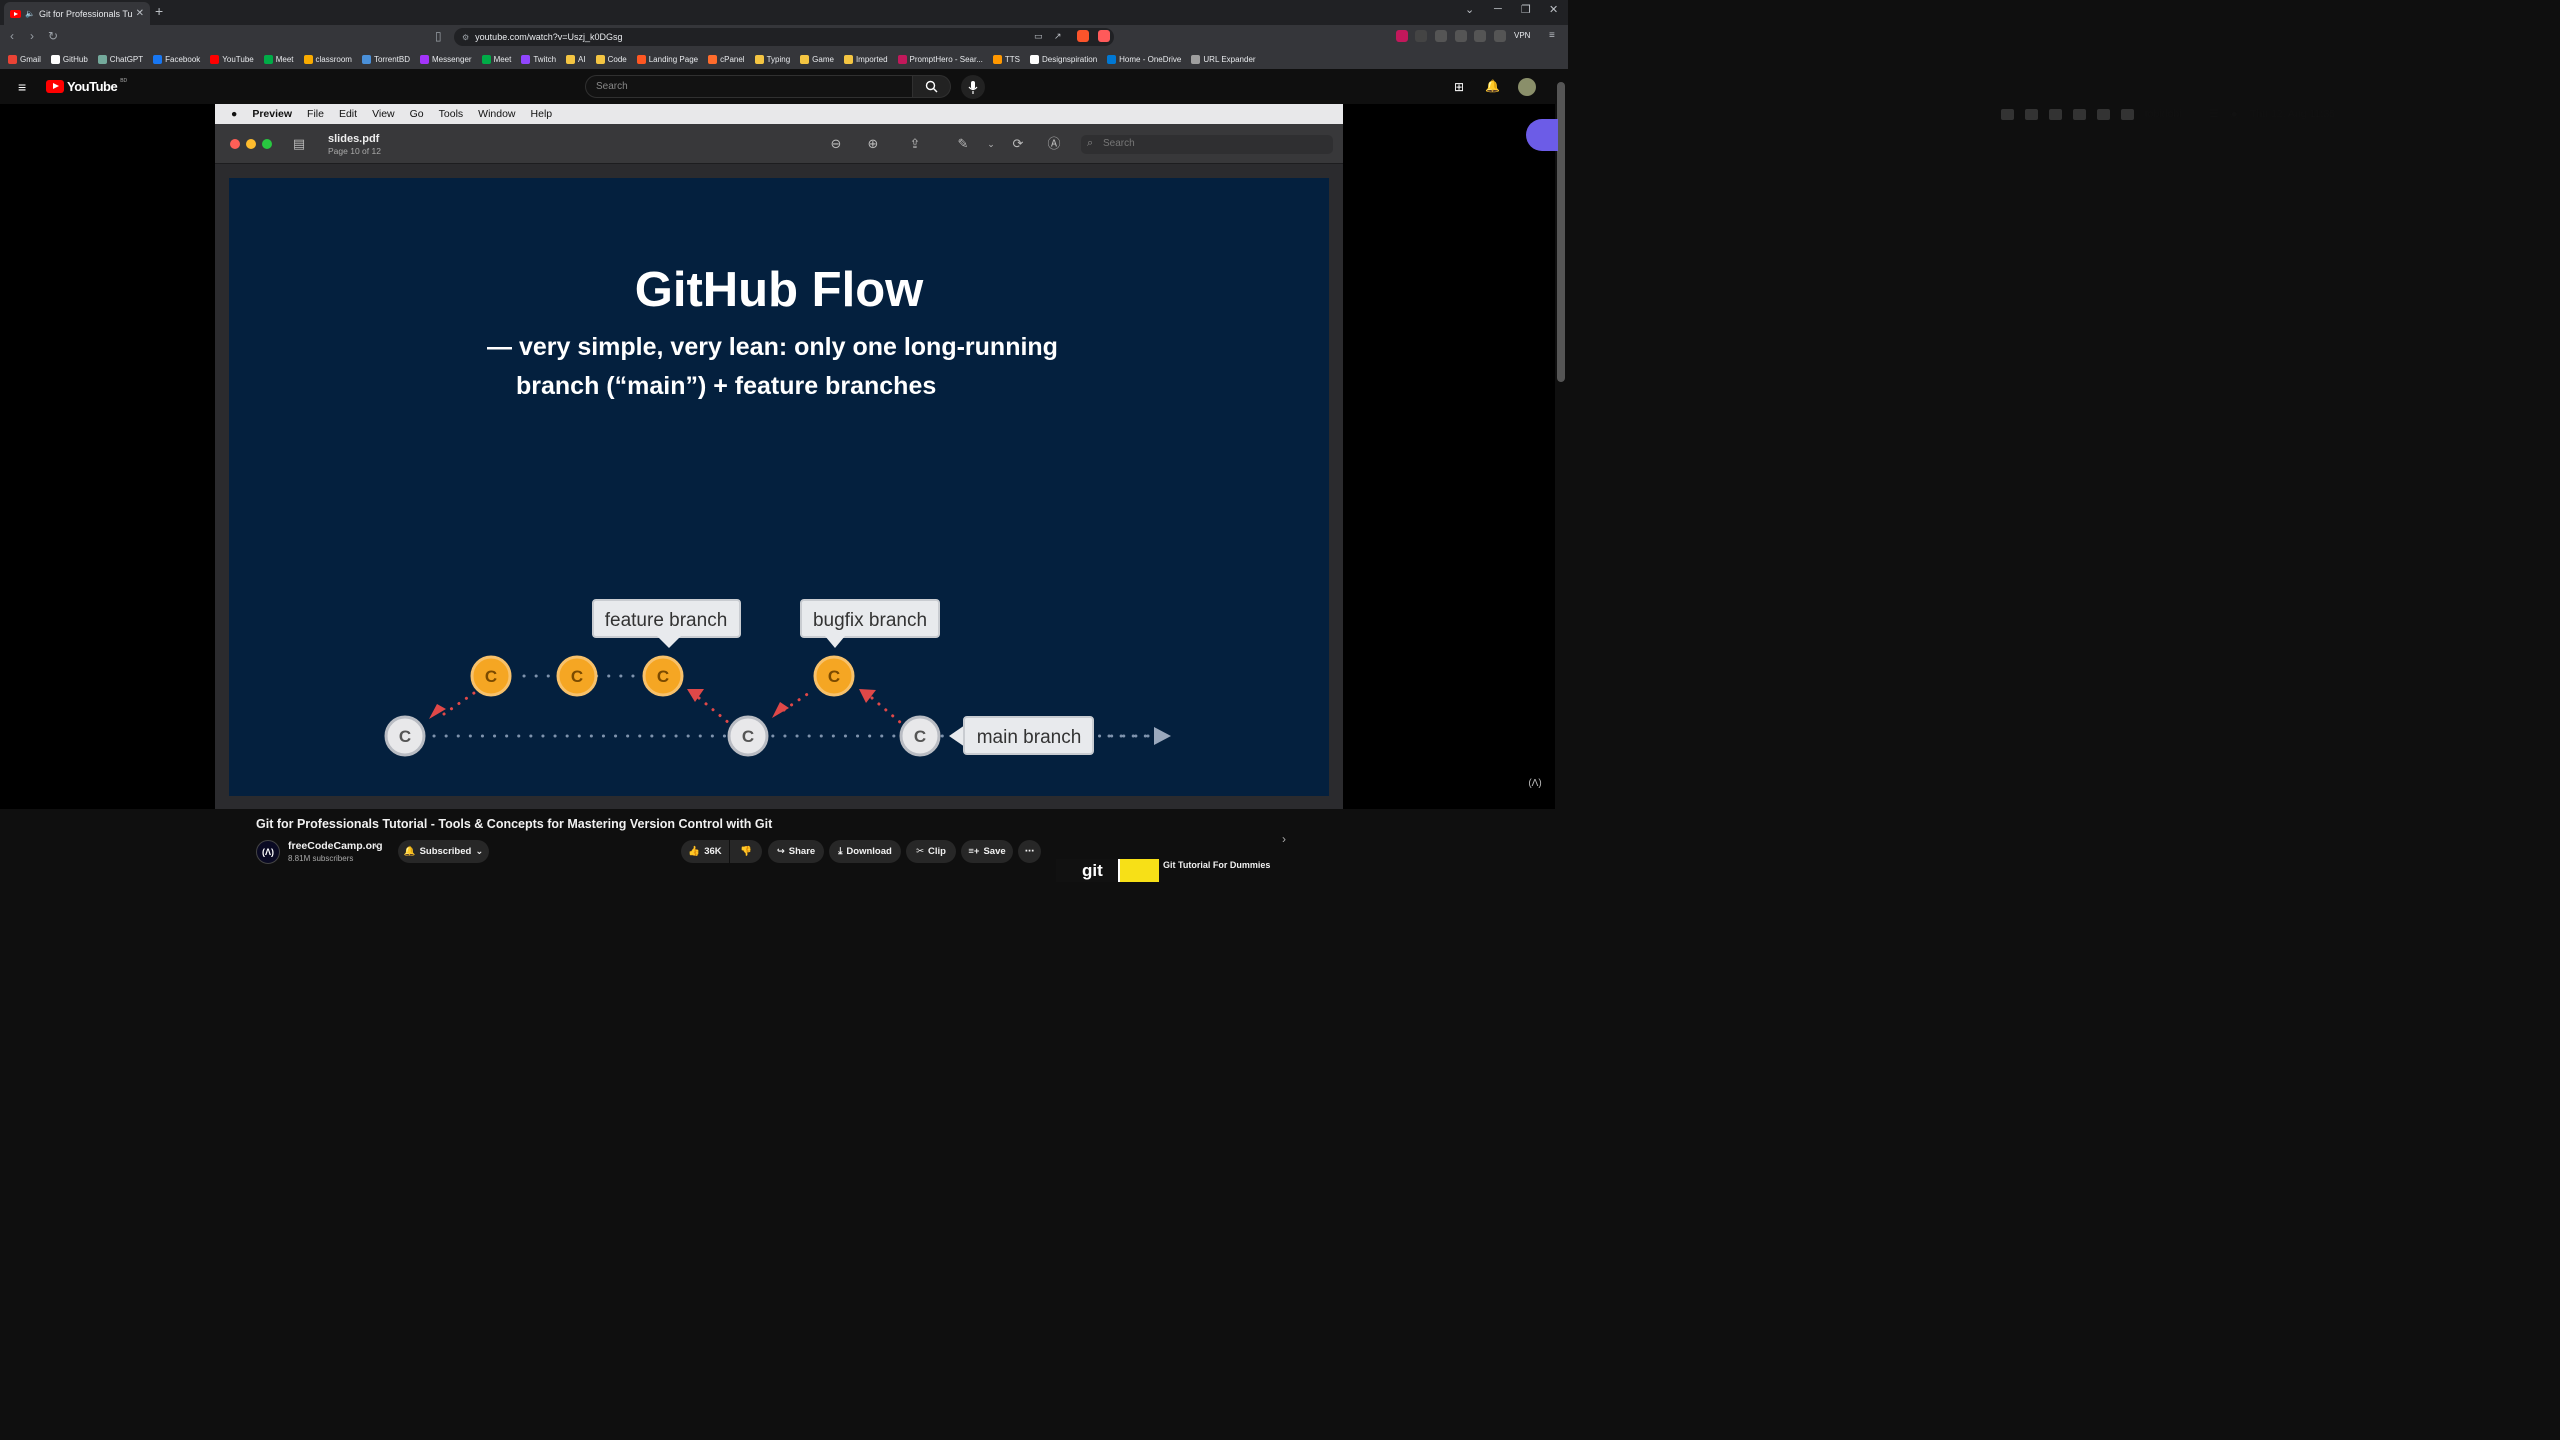  Describe the element at coordinates (120, 59) in the screenshot. I see `bookmark-item: ChatGPT` at that location.